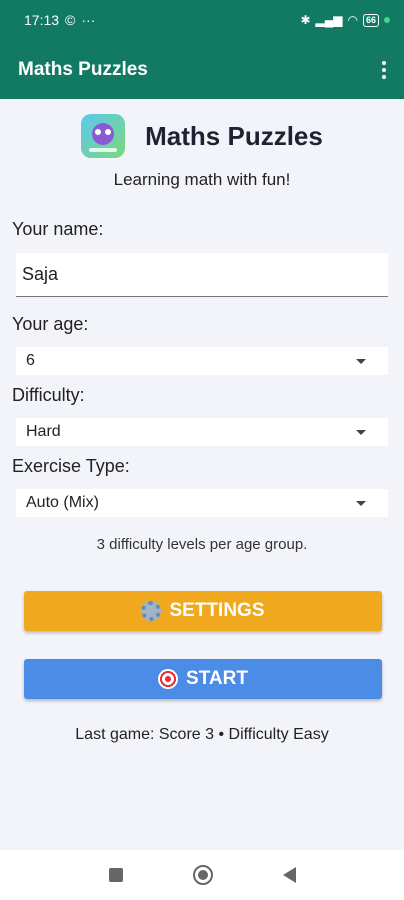 This screenshot has width=404, height=900. Describe the element at coordinates (202, 544) in the screenshot. I see `difficulty-info-text: 3 difficulty levels per age group.` at that location.